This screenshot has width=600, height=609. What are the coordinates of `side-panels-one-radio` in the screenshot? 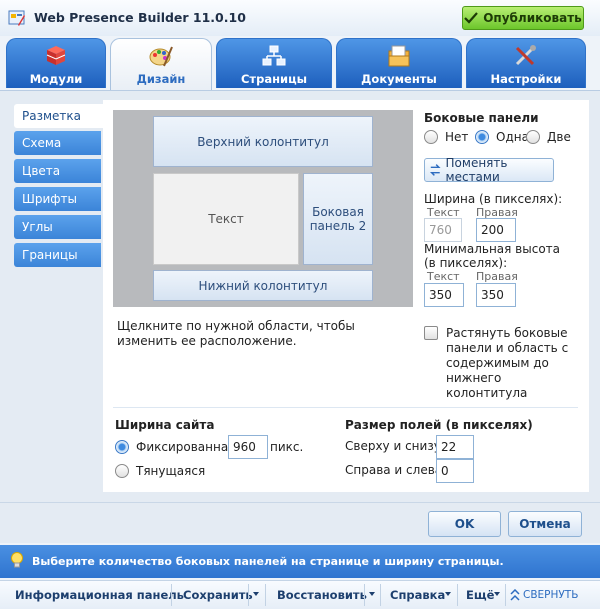 It's located at (482, 137).